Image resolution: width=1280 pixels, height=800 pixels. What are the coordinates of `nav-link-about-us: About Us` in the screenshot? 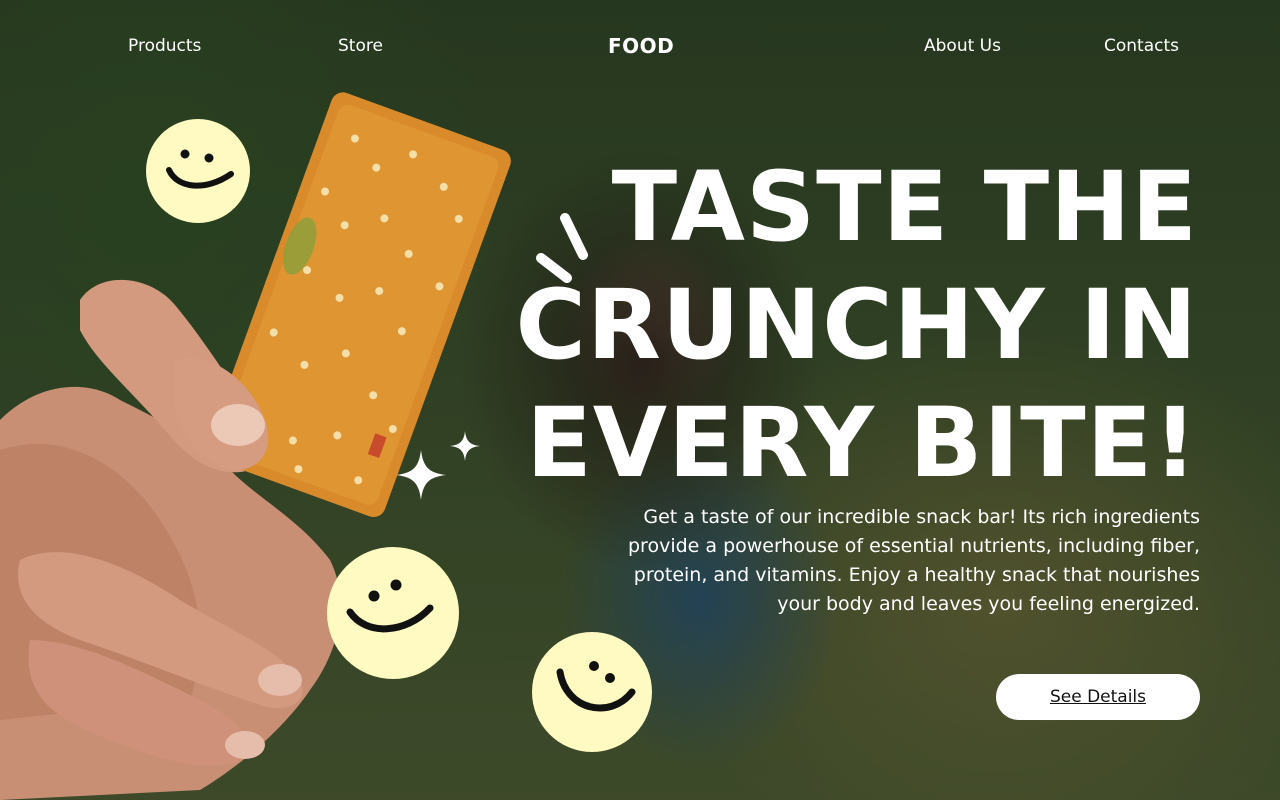 It's located at (962, 46).